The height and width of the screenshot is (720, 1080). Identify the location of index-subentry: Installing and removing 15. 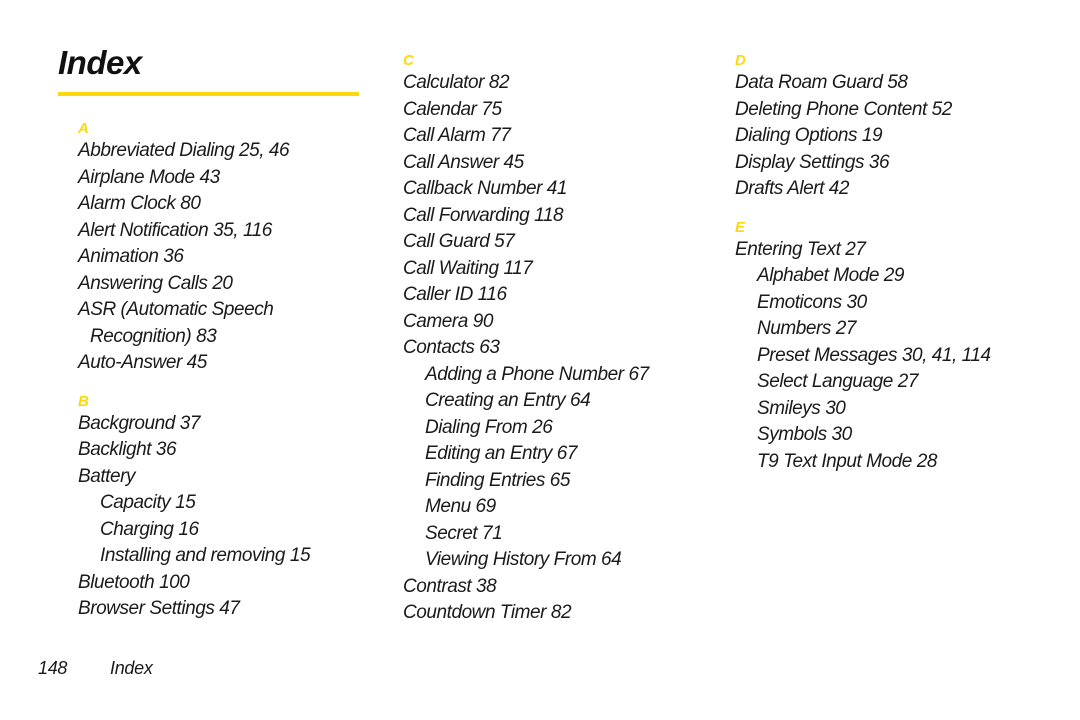
(205, 555).